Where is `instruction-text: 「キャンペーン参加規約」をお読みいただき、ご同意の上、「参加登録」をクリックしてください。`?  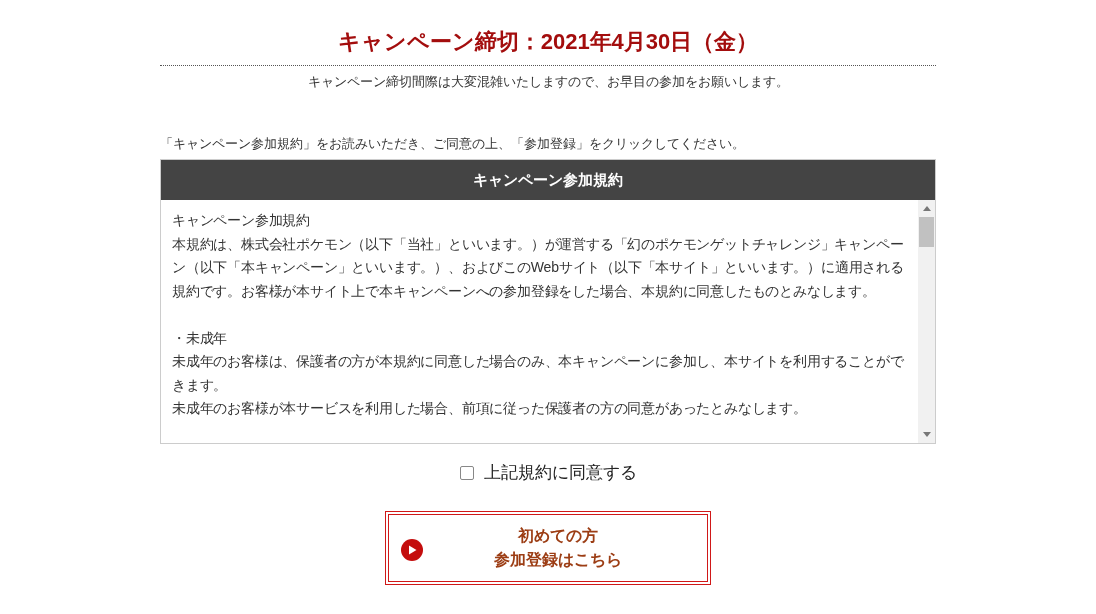
instruction-text: 「キャンペーン参加規約」をお読みいただき、ご同意の上、「参加登録」をクリックしてください。 is located at coordinates (453, 144).